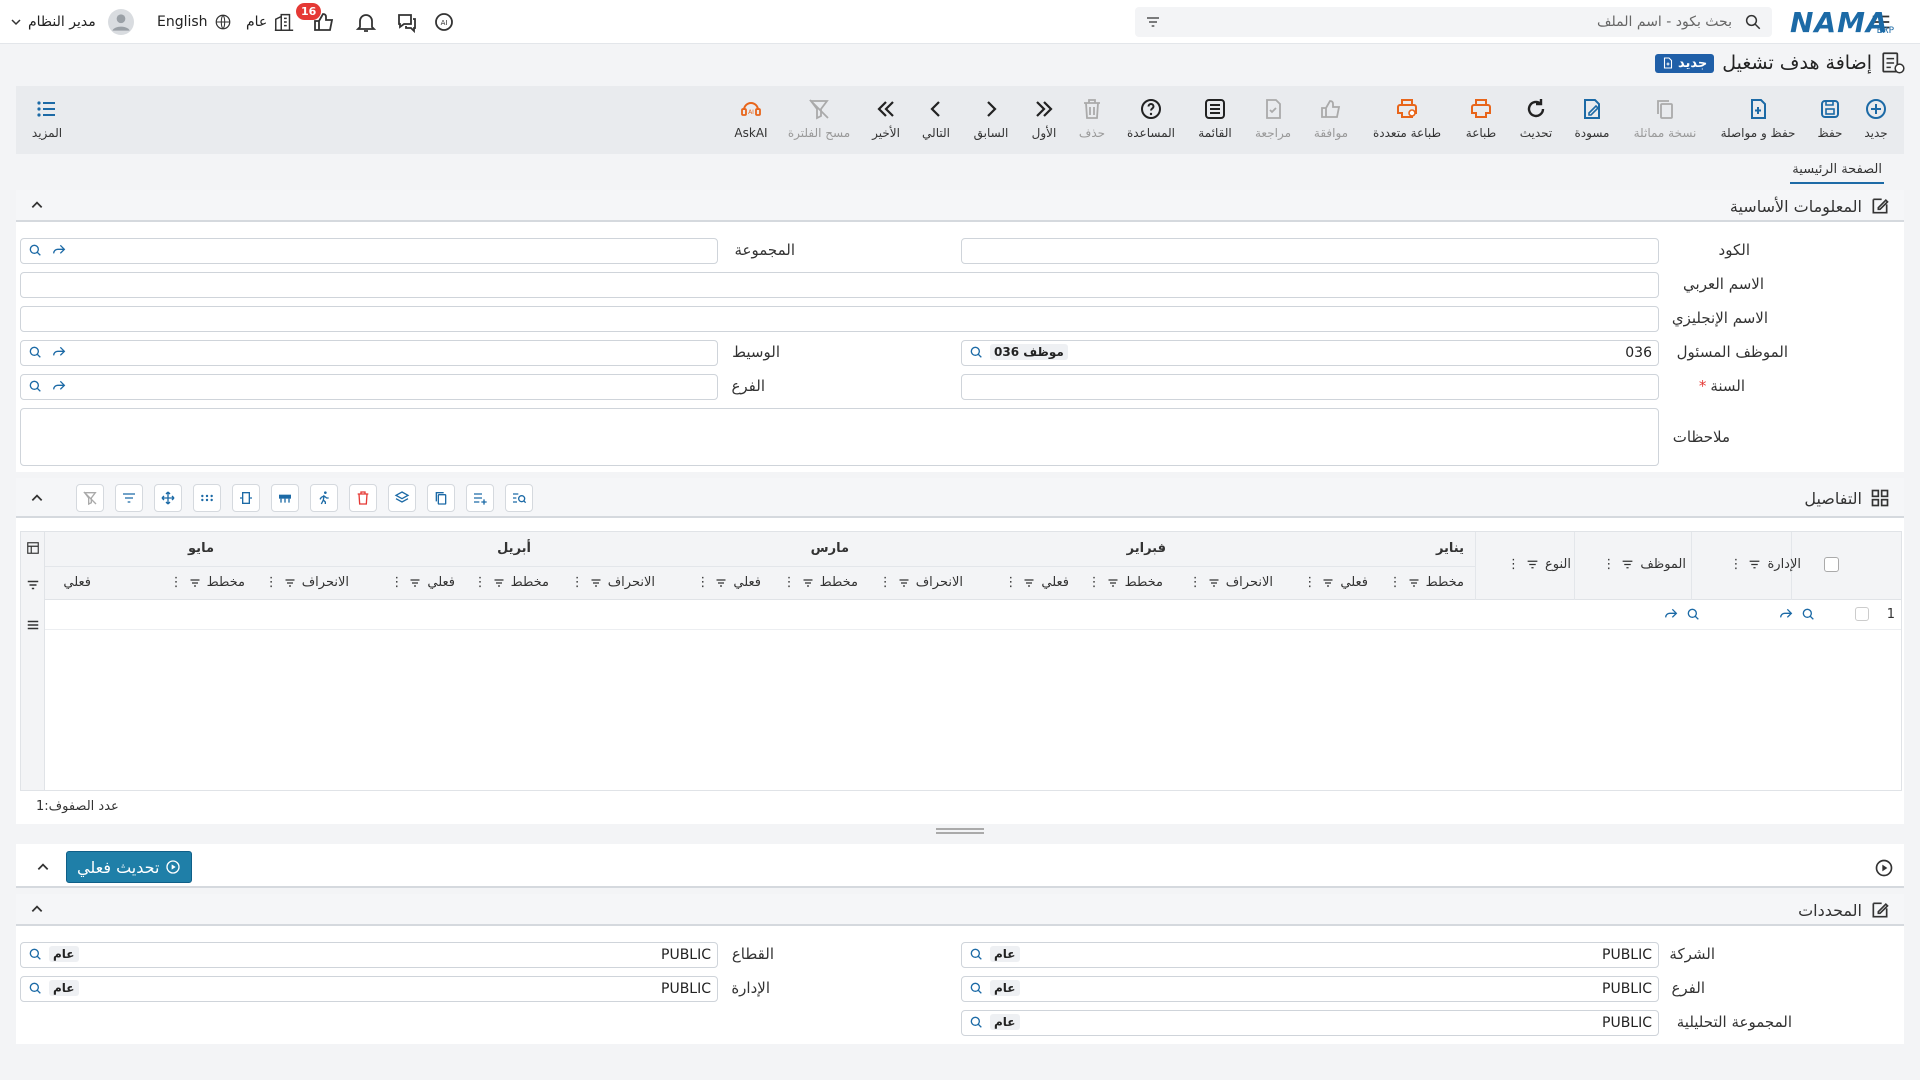 The image size is (1920, 1080). Describe the element at coordinates (839, 285) in the screenshot. I see `arabic-name-input` at that location.